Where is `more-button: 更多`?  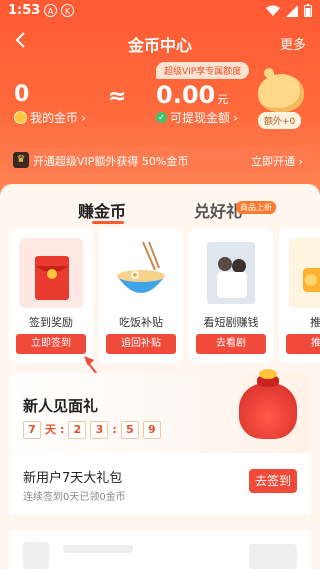
more-button: 更多 is located at coordinates (293, 43).